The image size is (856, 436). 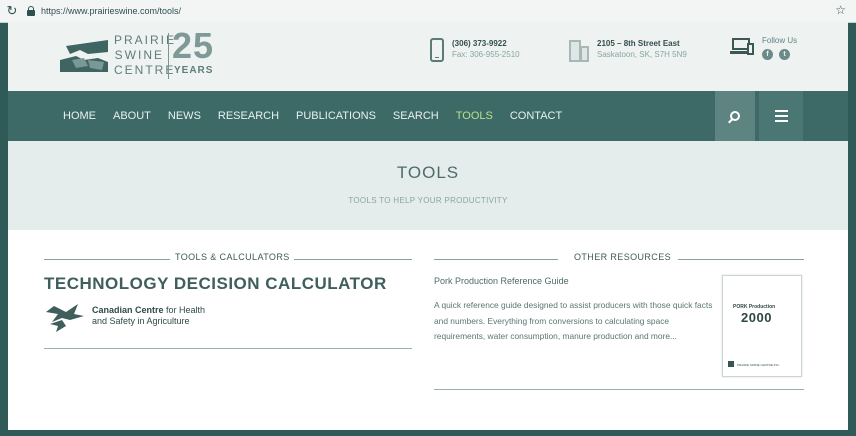 What do you see at coordinates (145, 70) in the screenshot?
I see `logo-line-centre: CENTRE` at bounding box center [145, 70].